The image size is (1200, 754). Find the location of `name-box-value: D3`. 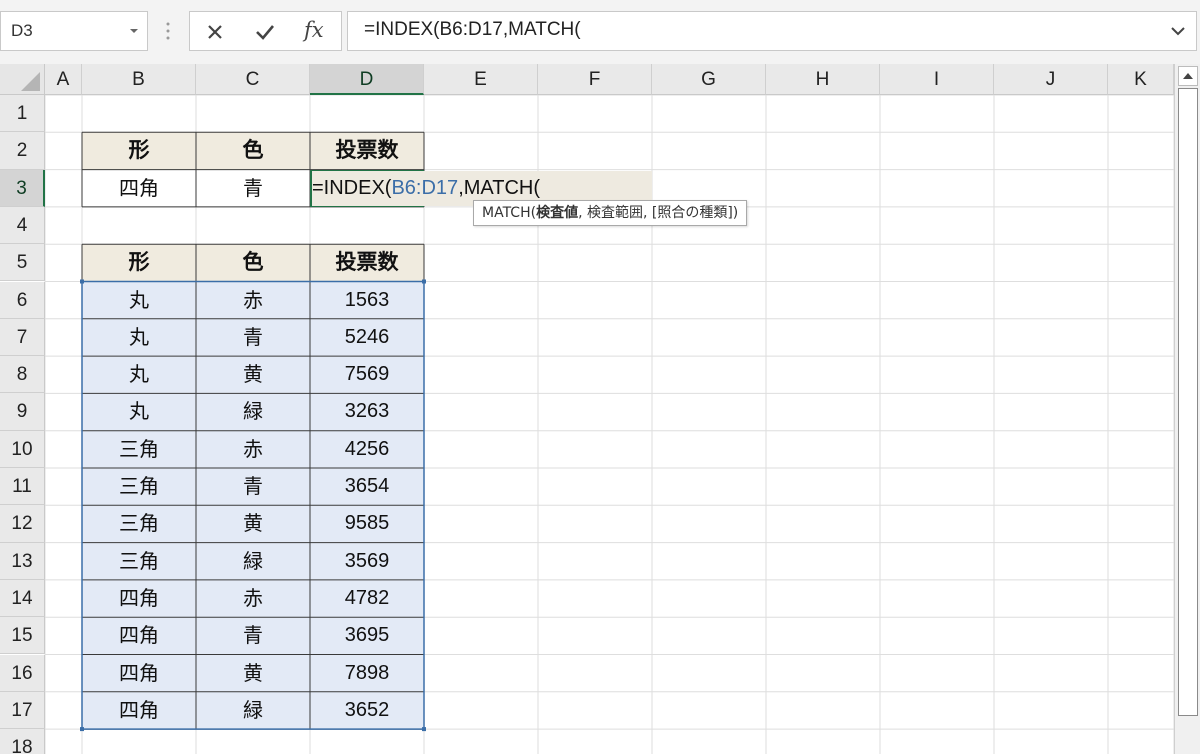

name-box-value: D3 is located at coordinates (22, 30).